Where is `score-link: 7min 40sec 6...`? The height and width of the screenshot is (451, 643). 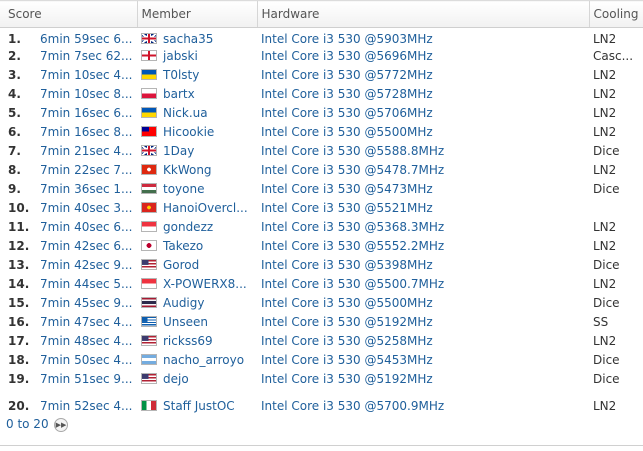 score-link: 7min 40sec 6... is located at coordinates (86, 227).